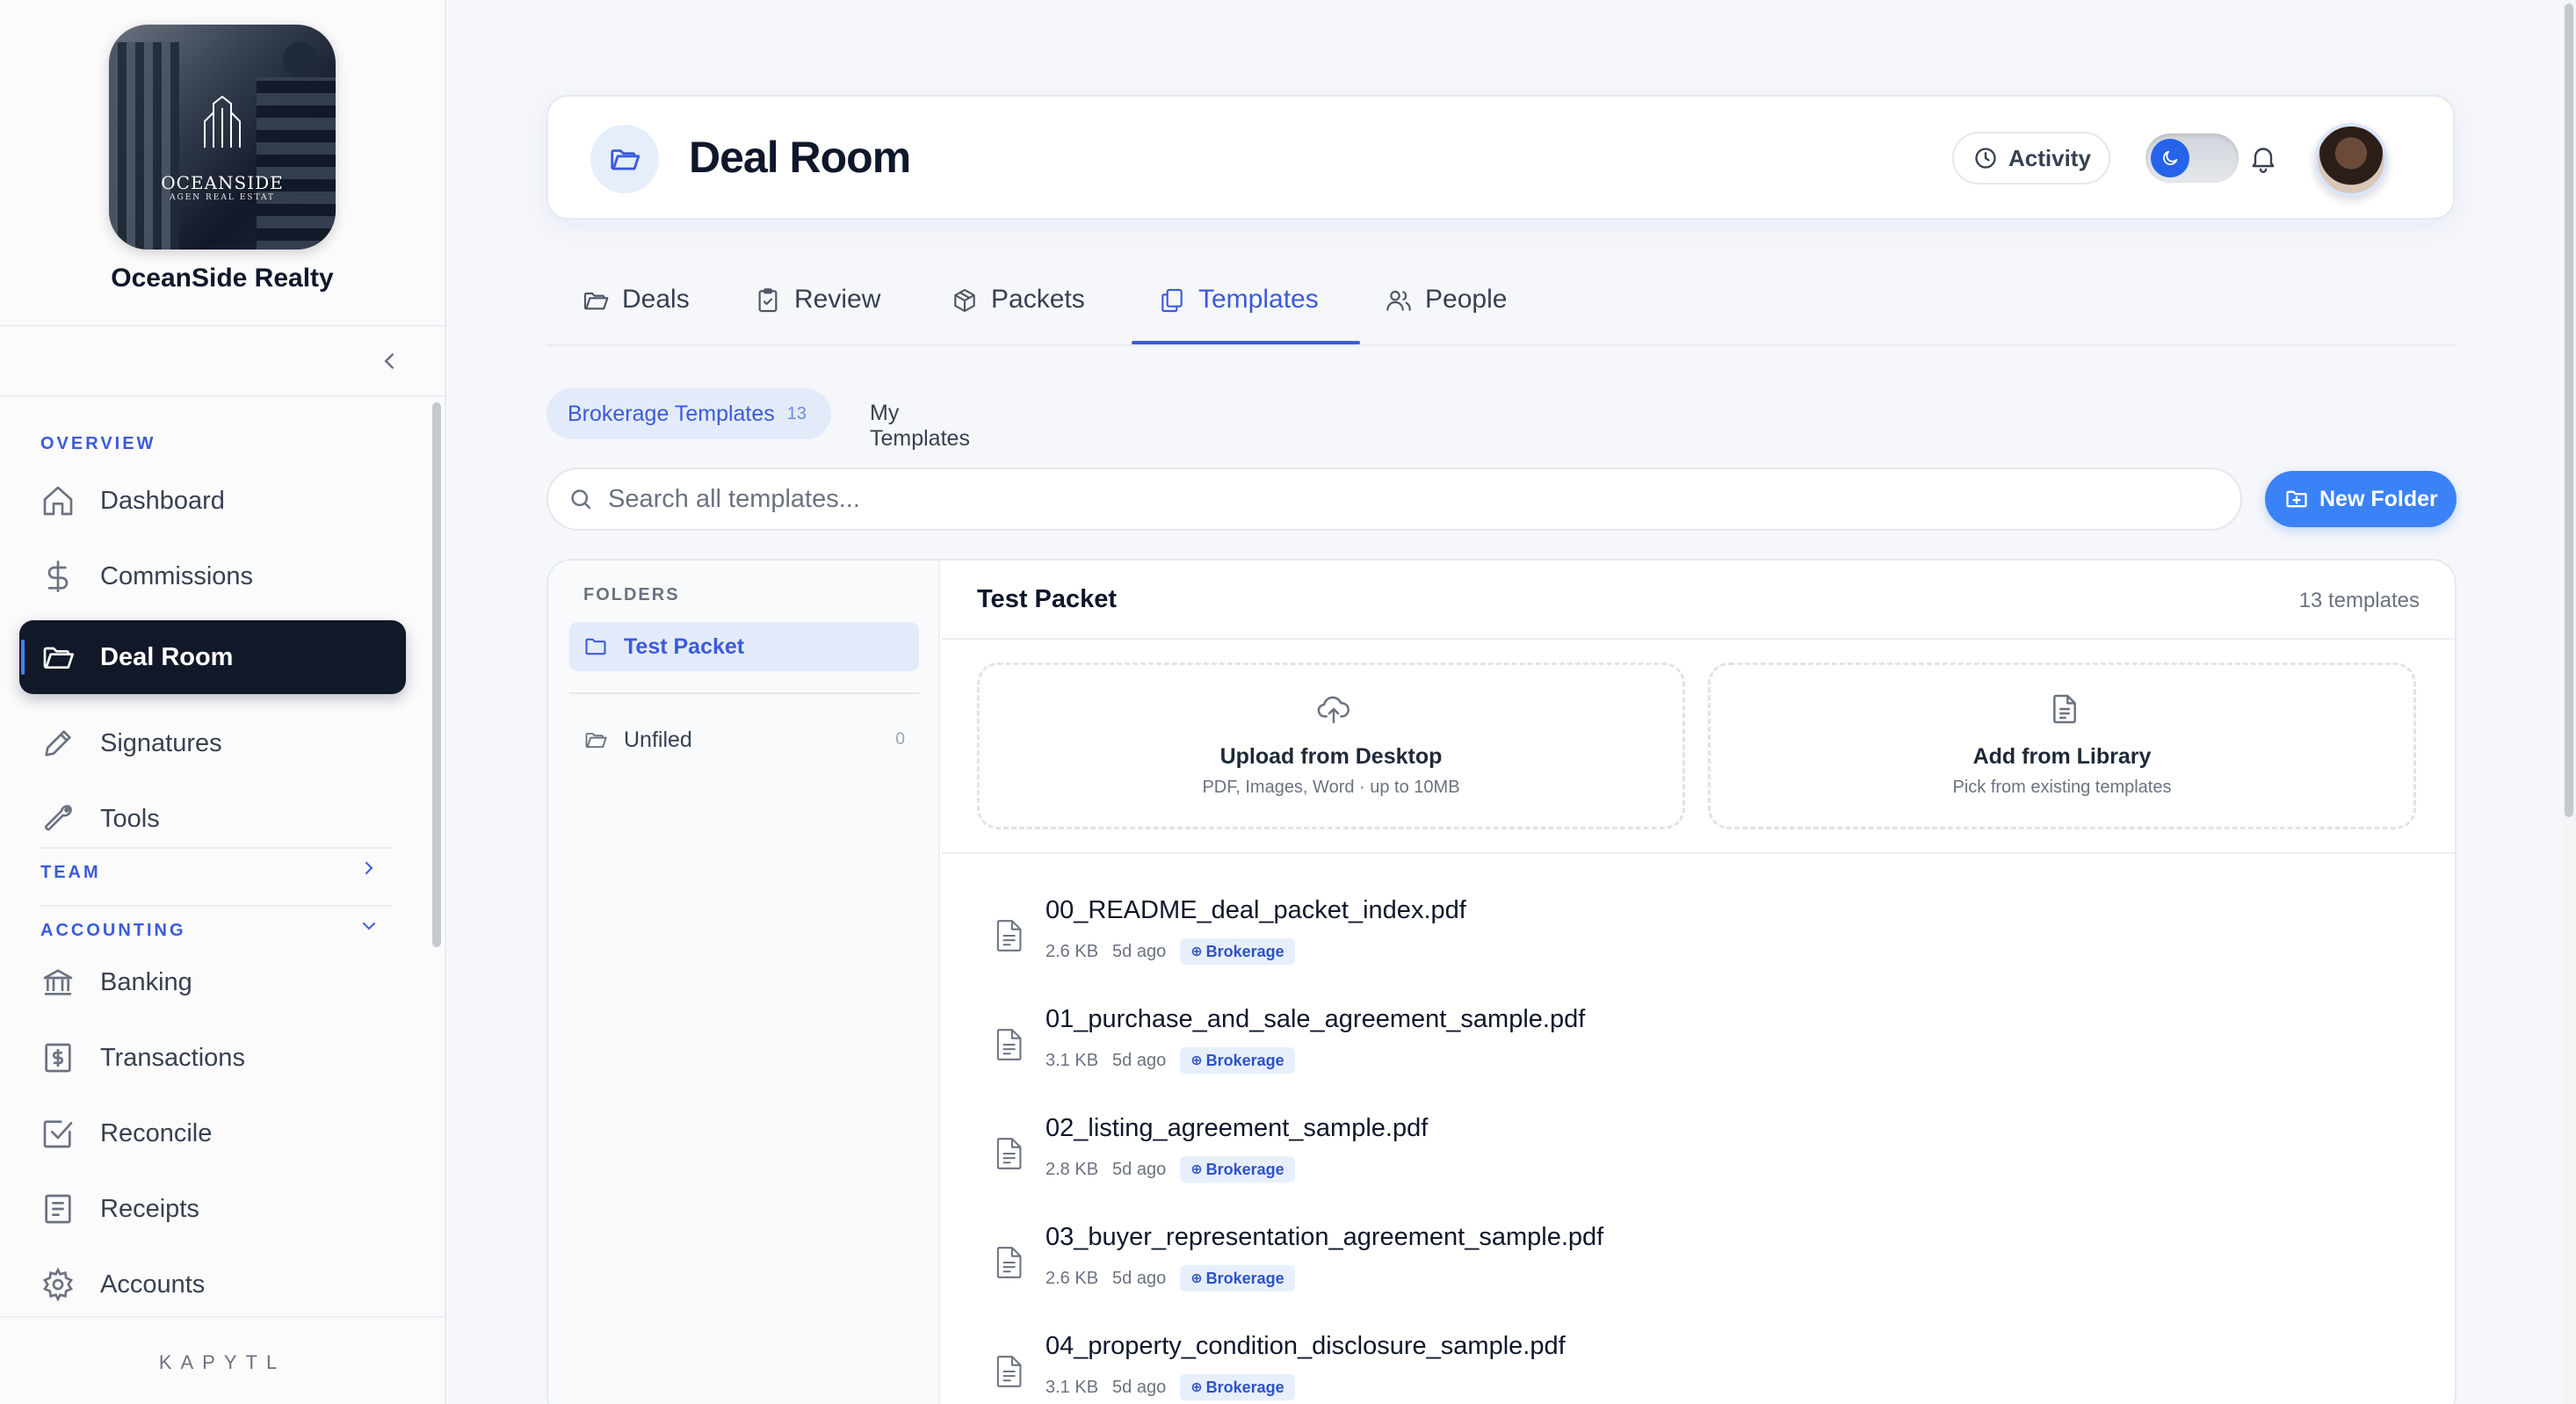 This screenshot has height=1404, width=2576. I want to click on tab-templates: Templates, so click(1238, 314).